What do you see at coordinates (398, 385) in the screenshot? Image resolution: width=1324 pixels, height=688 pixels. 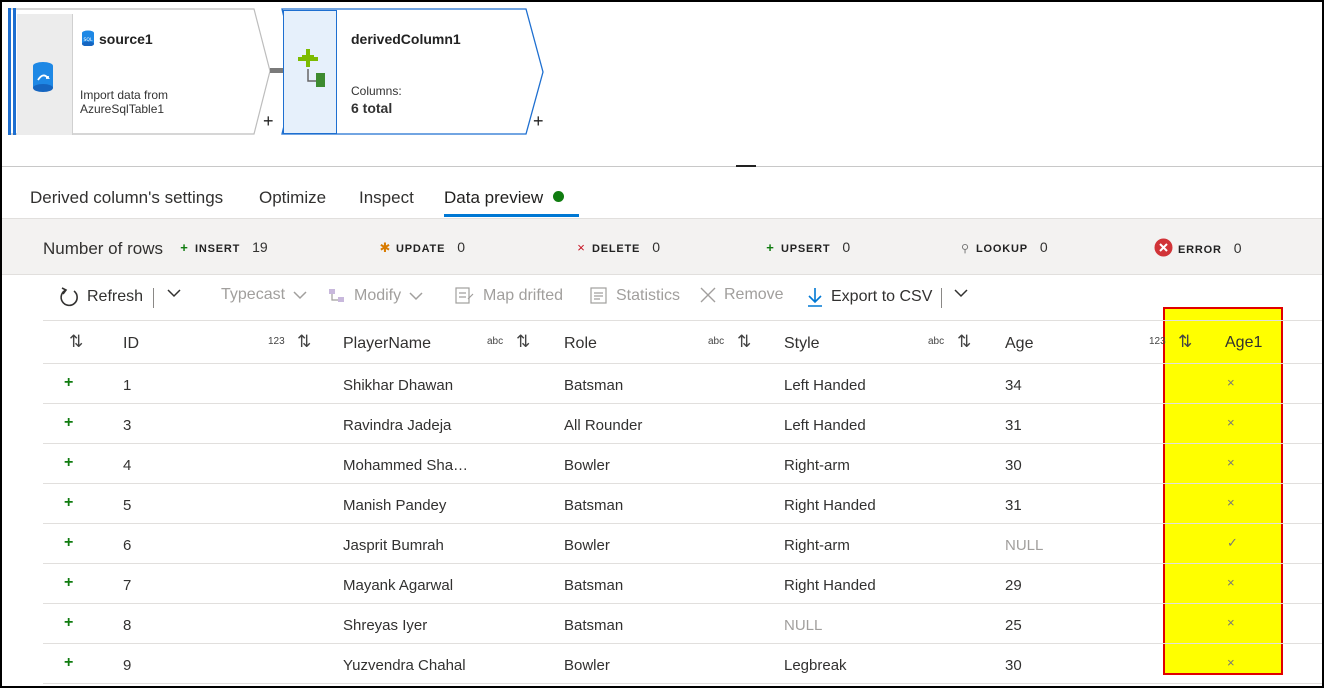 I see `cell-playername: Shikhar Dhawan` at bounding box center [398, 385].